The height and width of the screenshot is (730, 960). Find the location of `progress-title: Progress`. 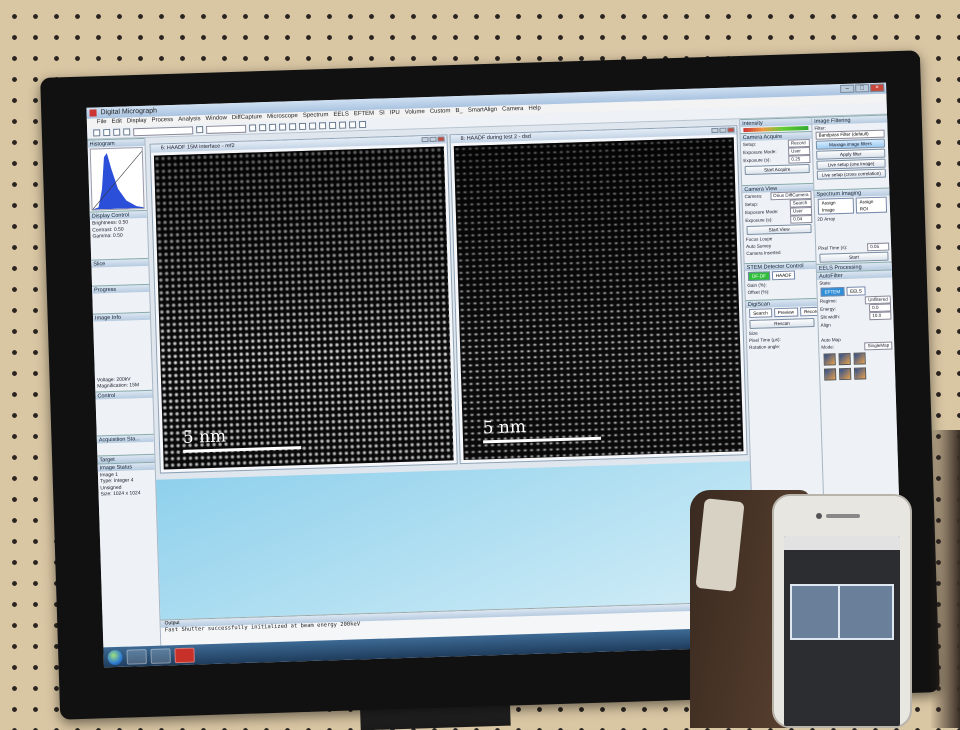

progress-title: Progress is located at coordinates (120, 288).